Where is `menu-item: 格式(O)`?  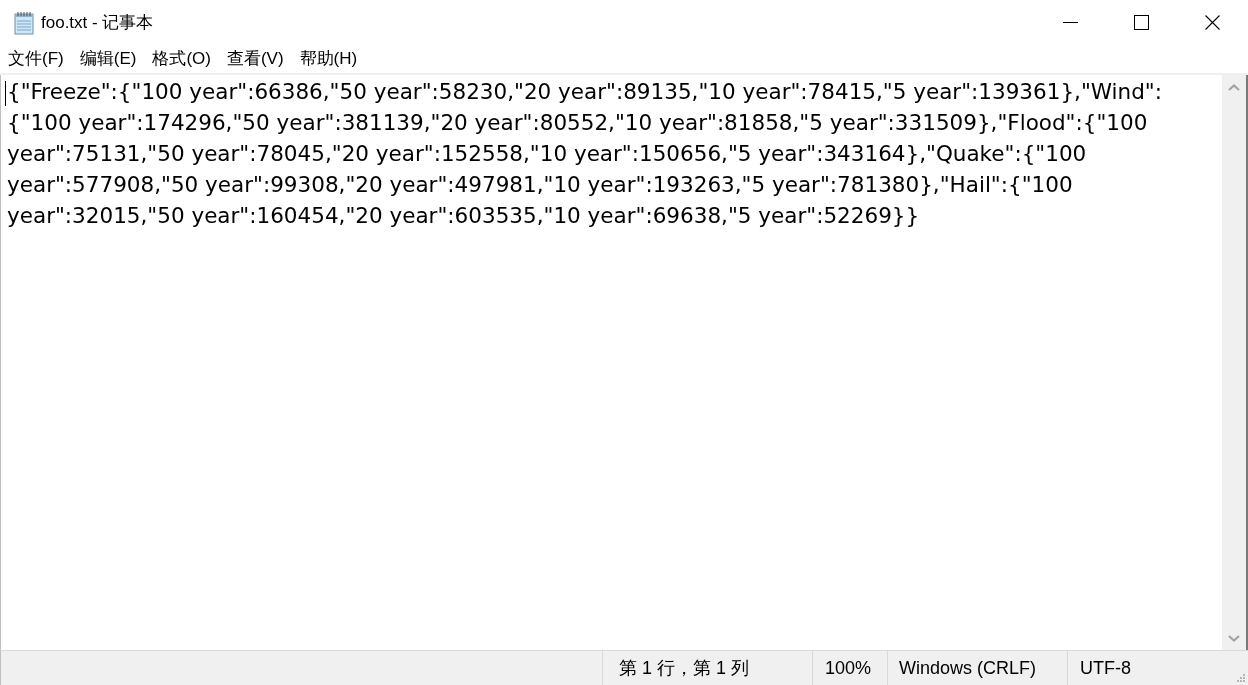 menu-item: 格式(O) is located at coordinates (181, 59).